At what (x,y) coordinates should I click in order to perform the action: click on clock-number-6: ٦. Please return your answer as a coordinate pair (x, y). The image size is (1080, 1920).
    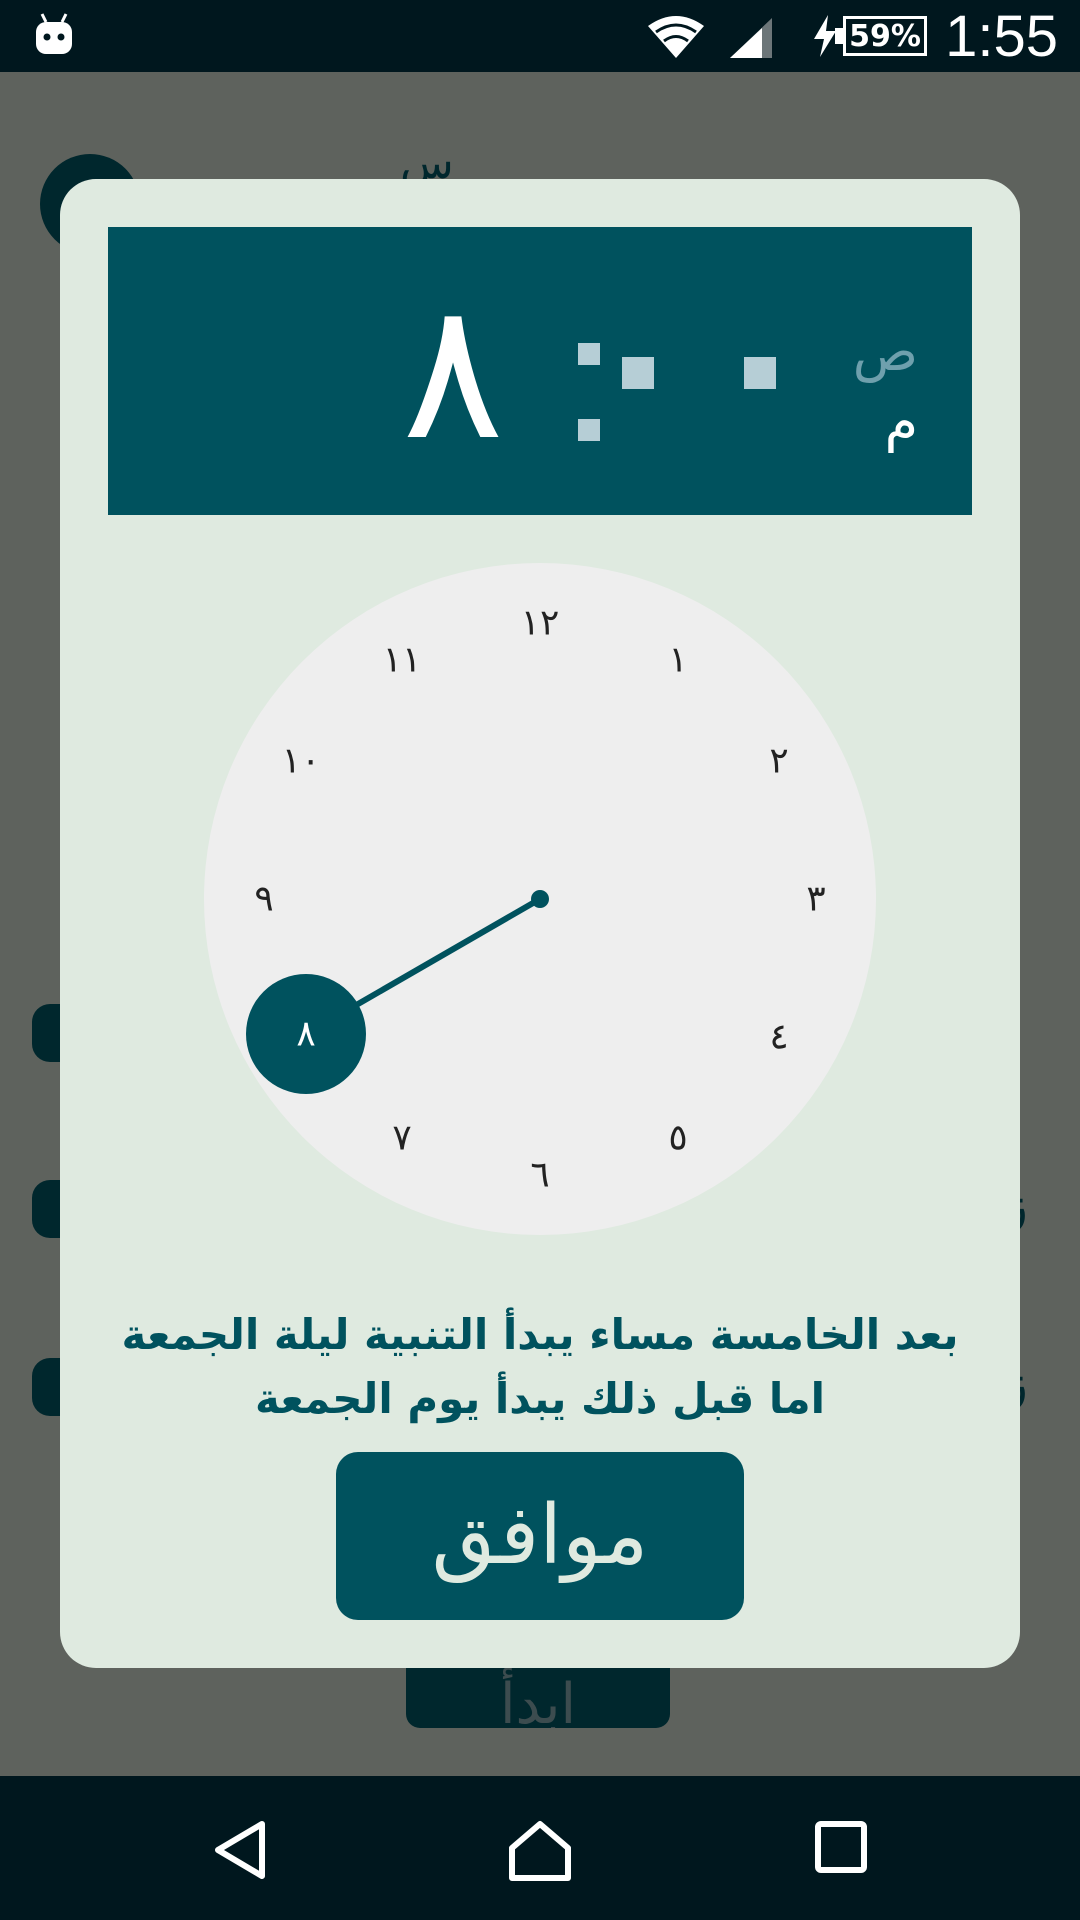
    Looking at the image, I should click on (539, 1175).